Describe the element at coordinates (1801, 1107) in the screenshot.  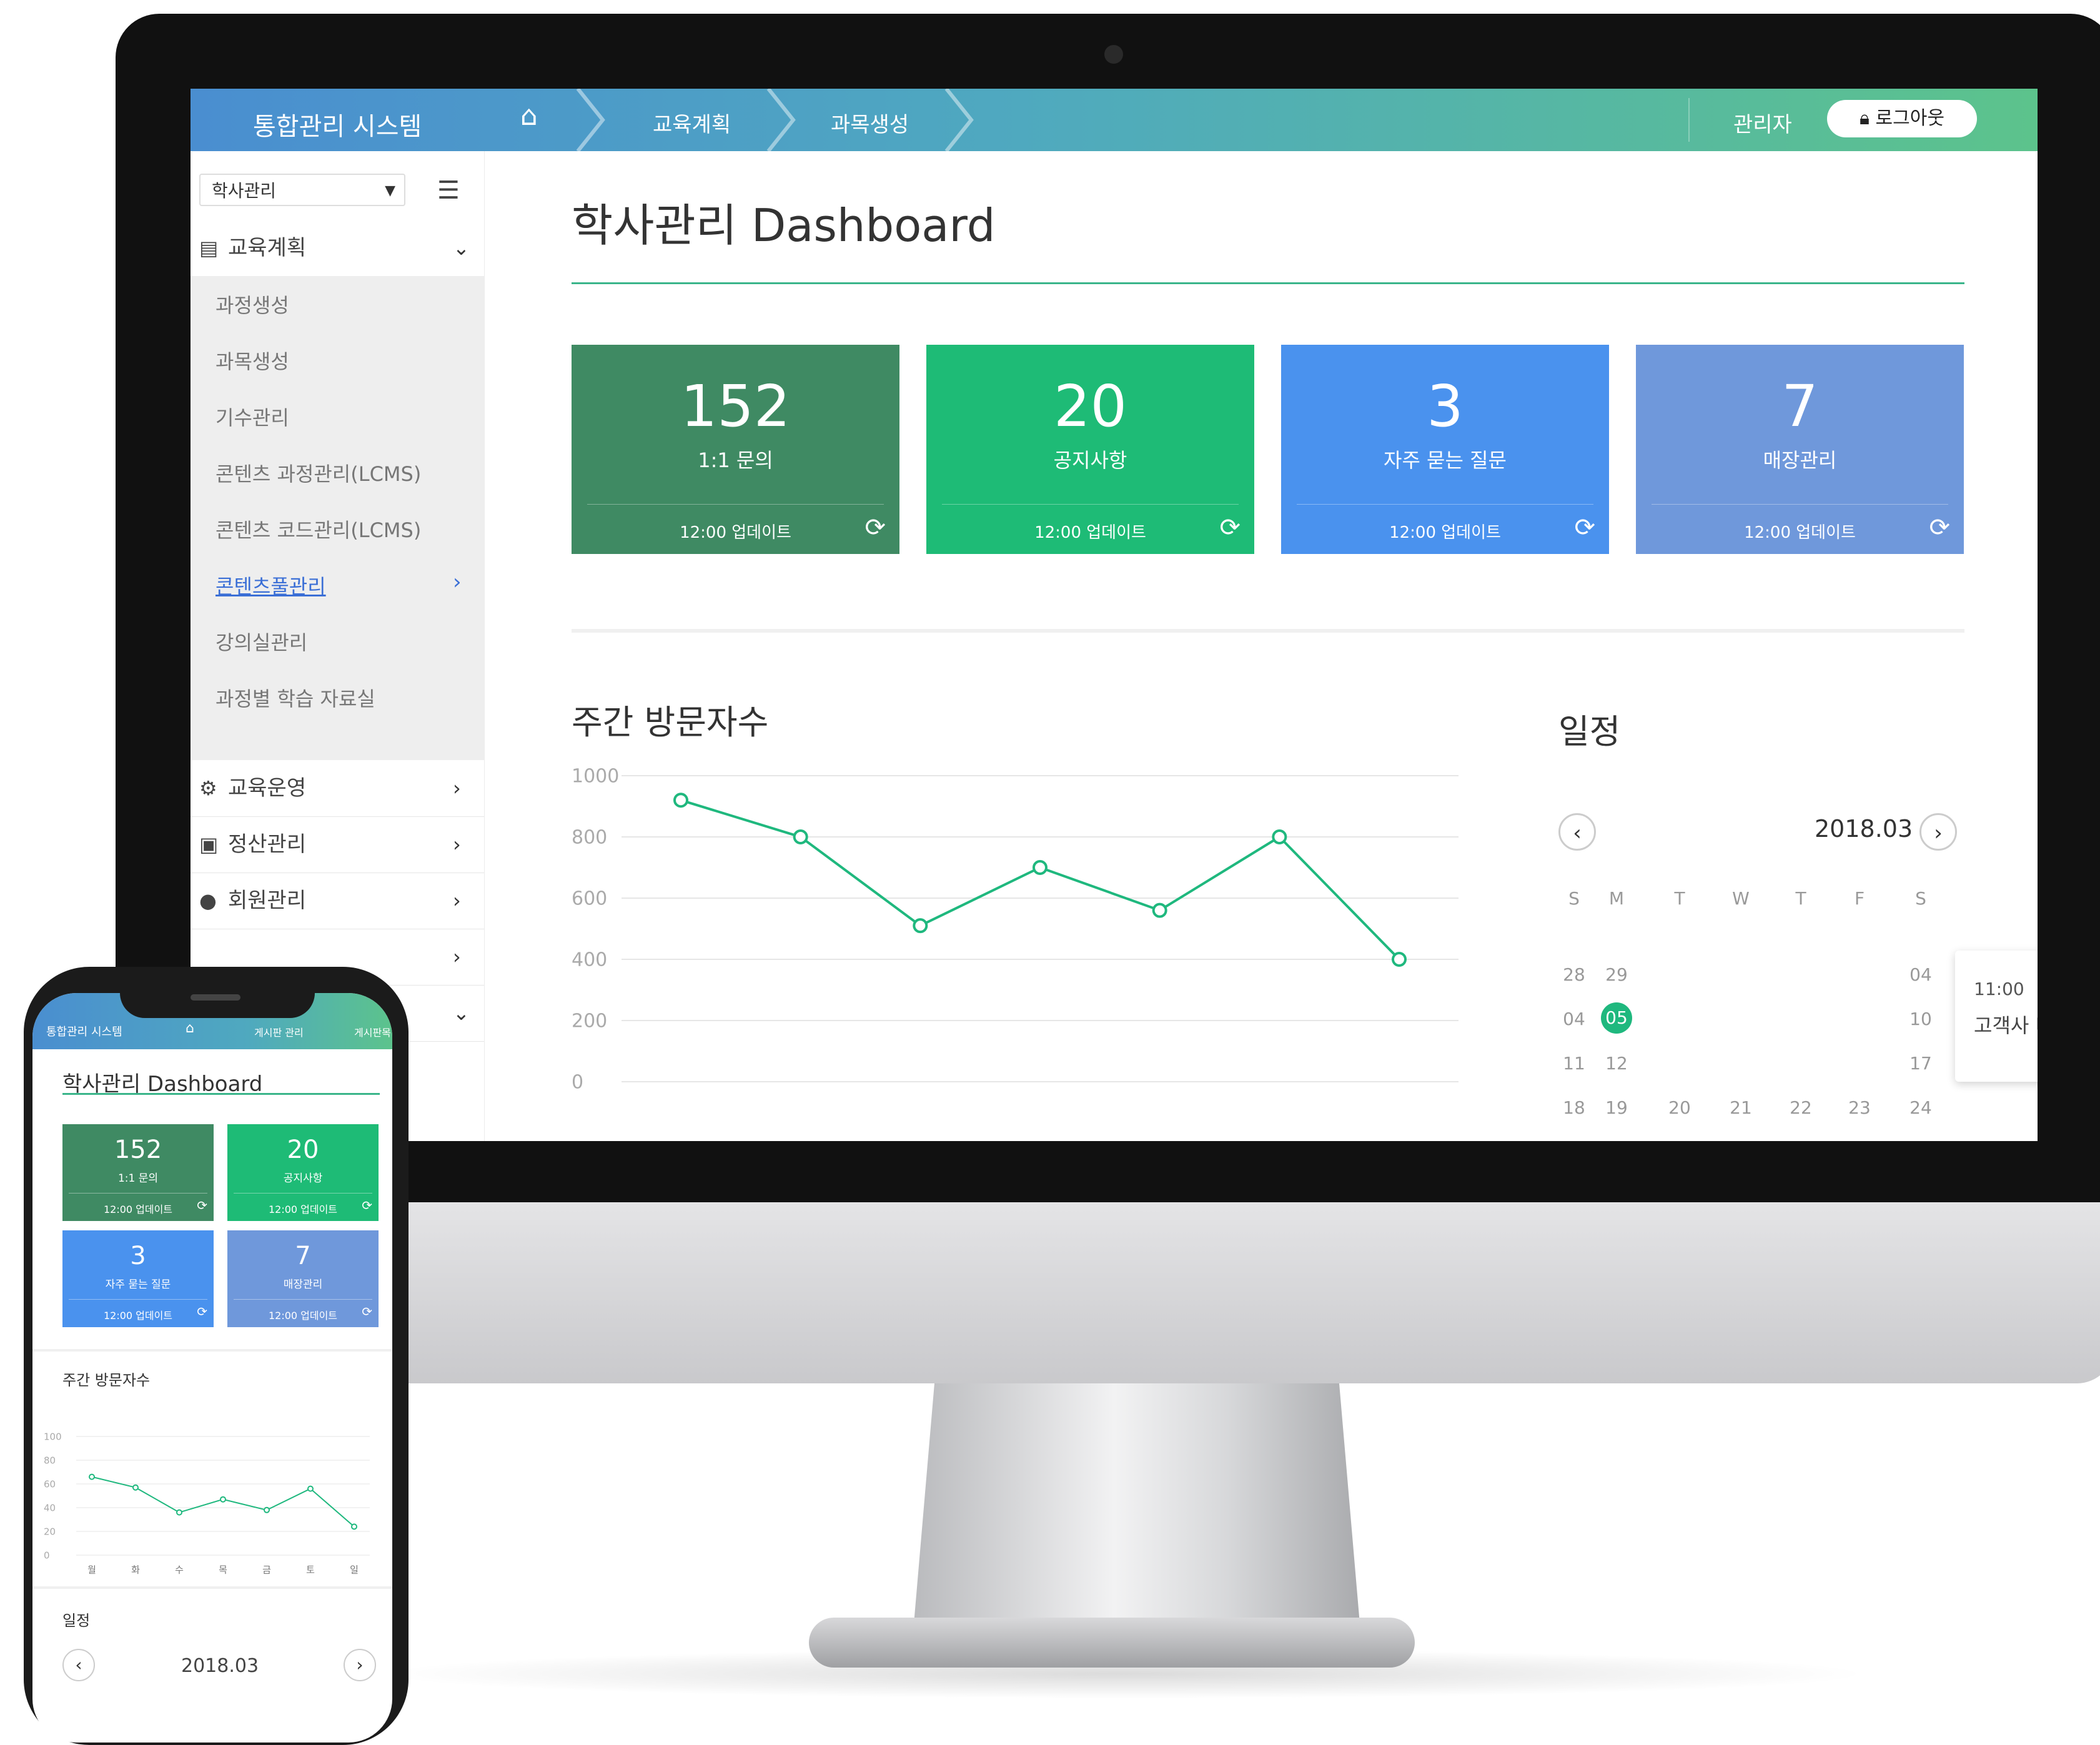
I see `calendar-day: 22` at that location.